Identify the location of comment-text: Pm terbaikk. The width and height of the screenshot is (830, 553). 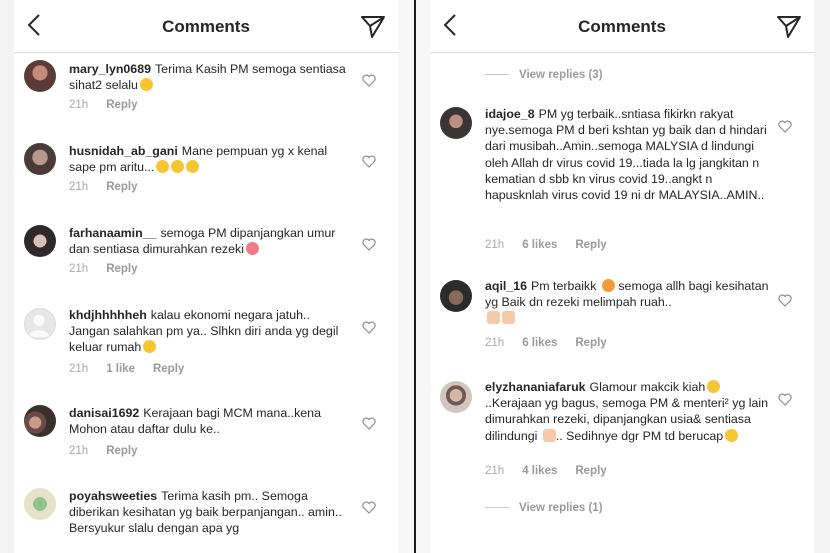
(564, 286).